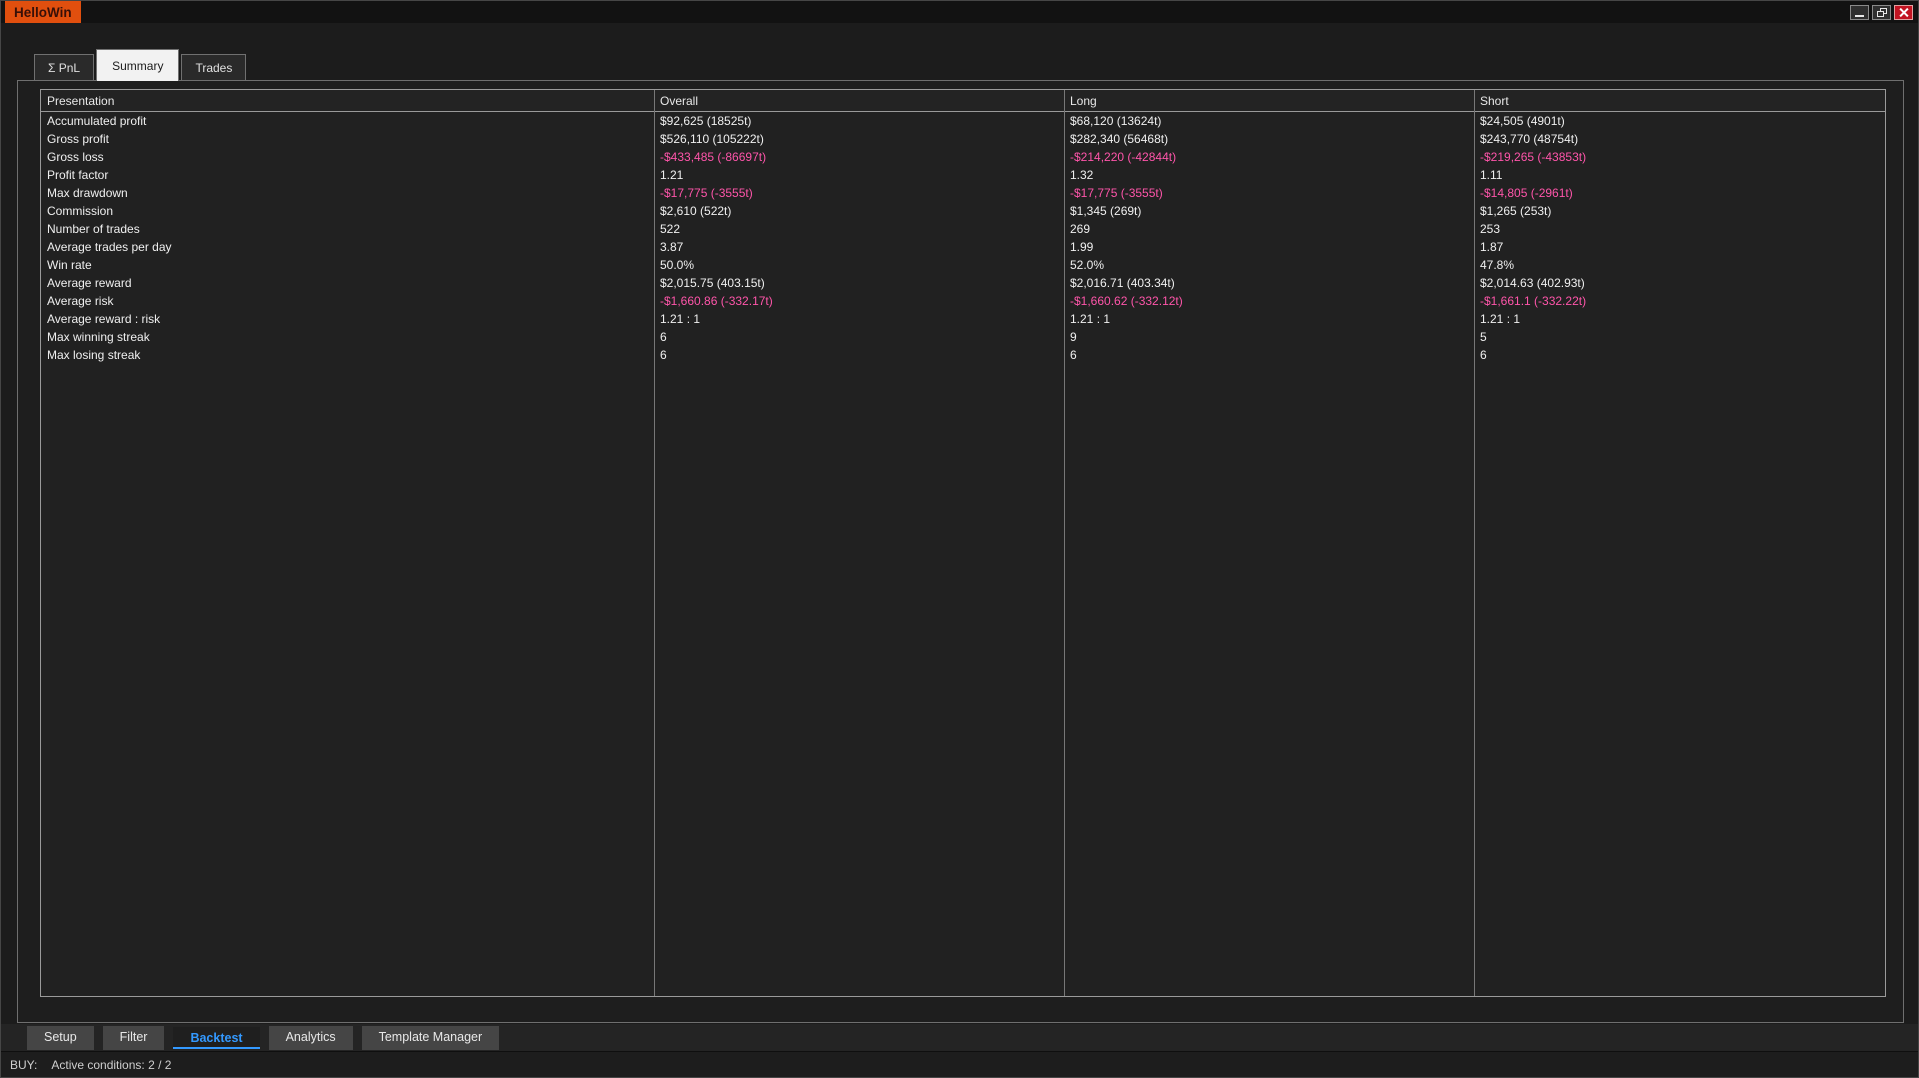 The width and height of the screenshot is (1919, 1078). I want to click on metric-label: Profit factor, so click(78, 175).